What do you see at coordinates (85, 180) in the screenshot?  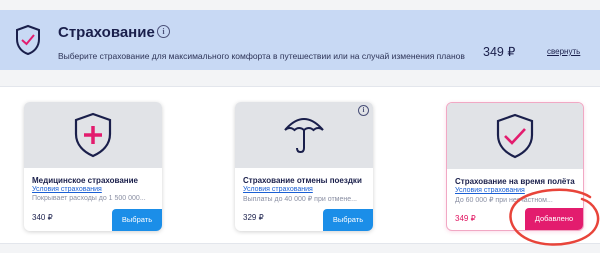 I see `card-title: Медицинское страхование` at bounding box center [85, 180].